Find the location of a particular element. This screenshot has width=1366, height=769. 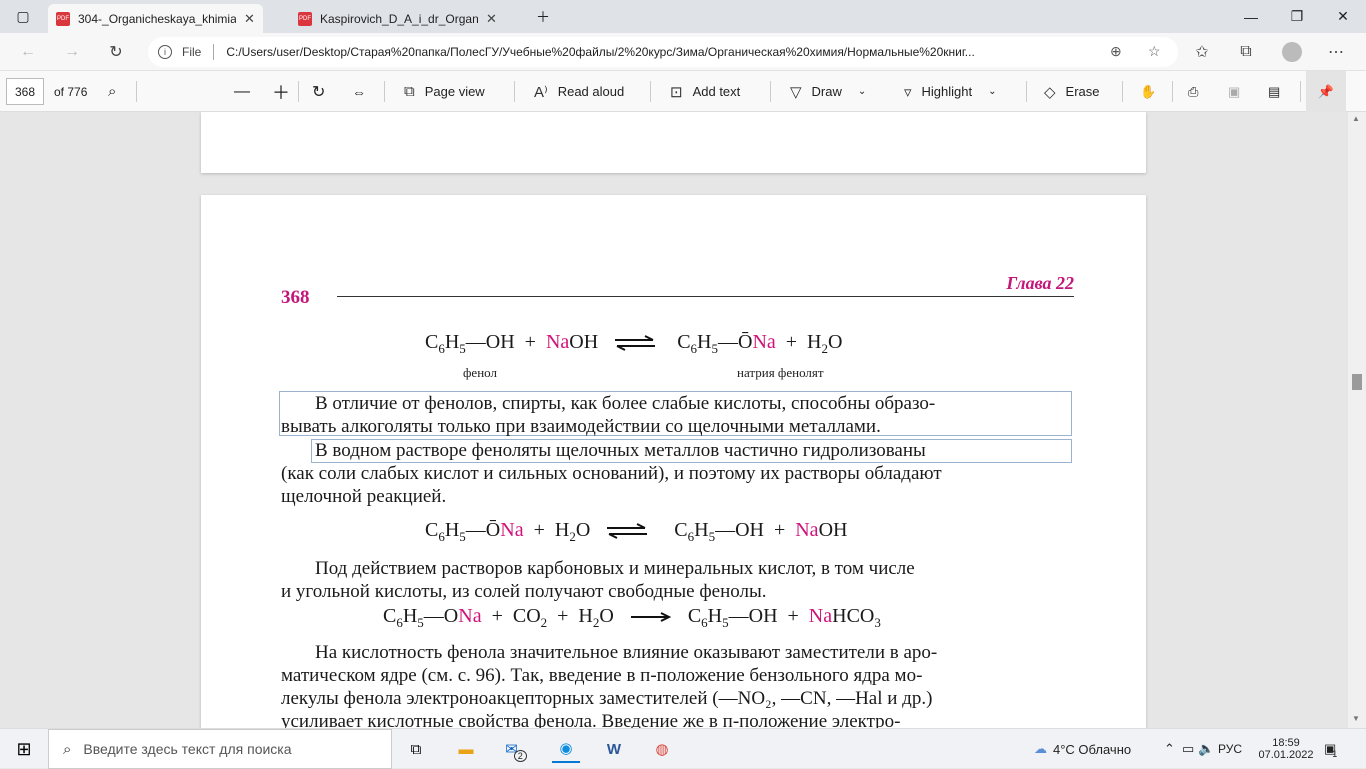

tab-actions-icon: ▢ is located at coordinates (23, 16).